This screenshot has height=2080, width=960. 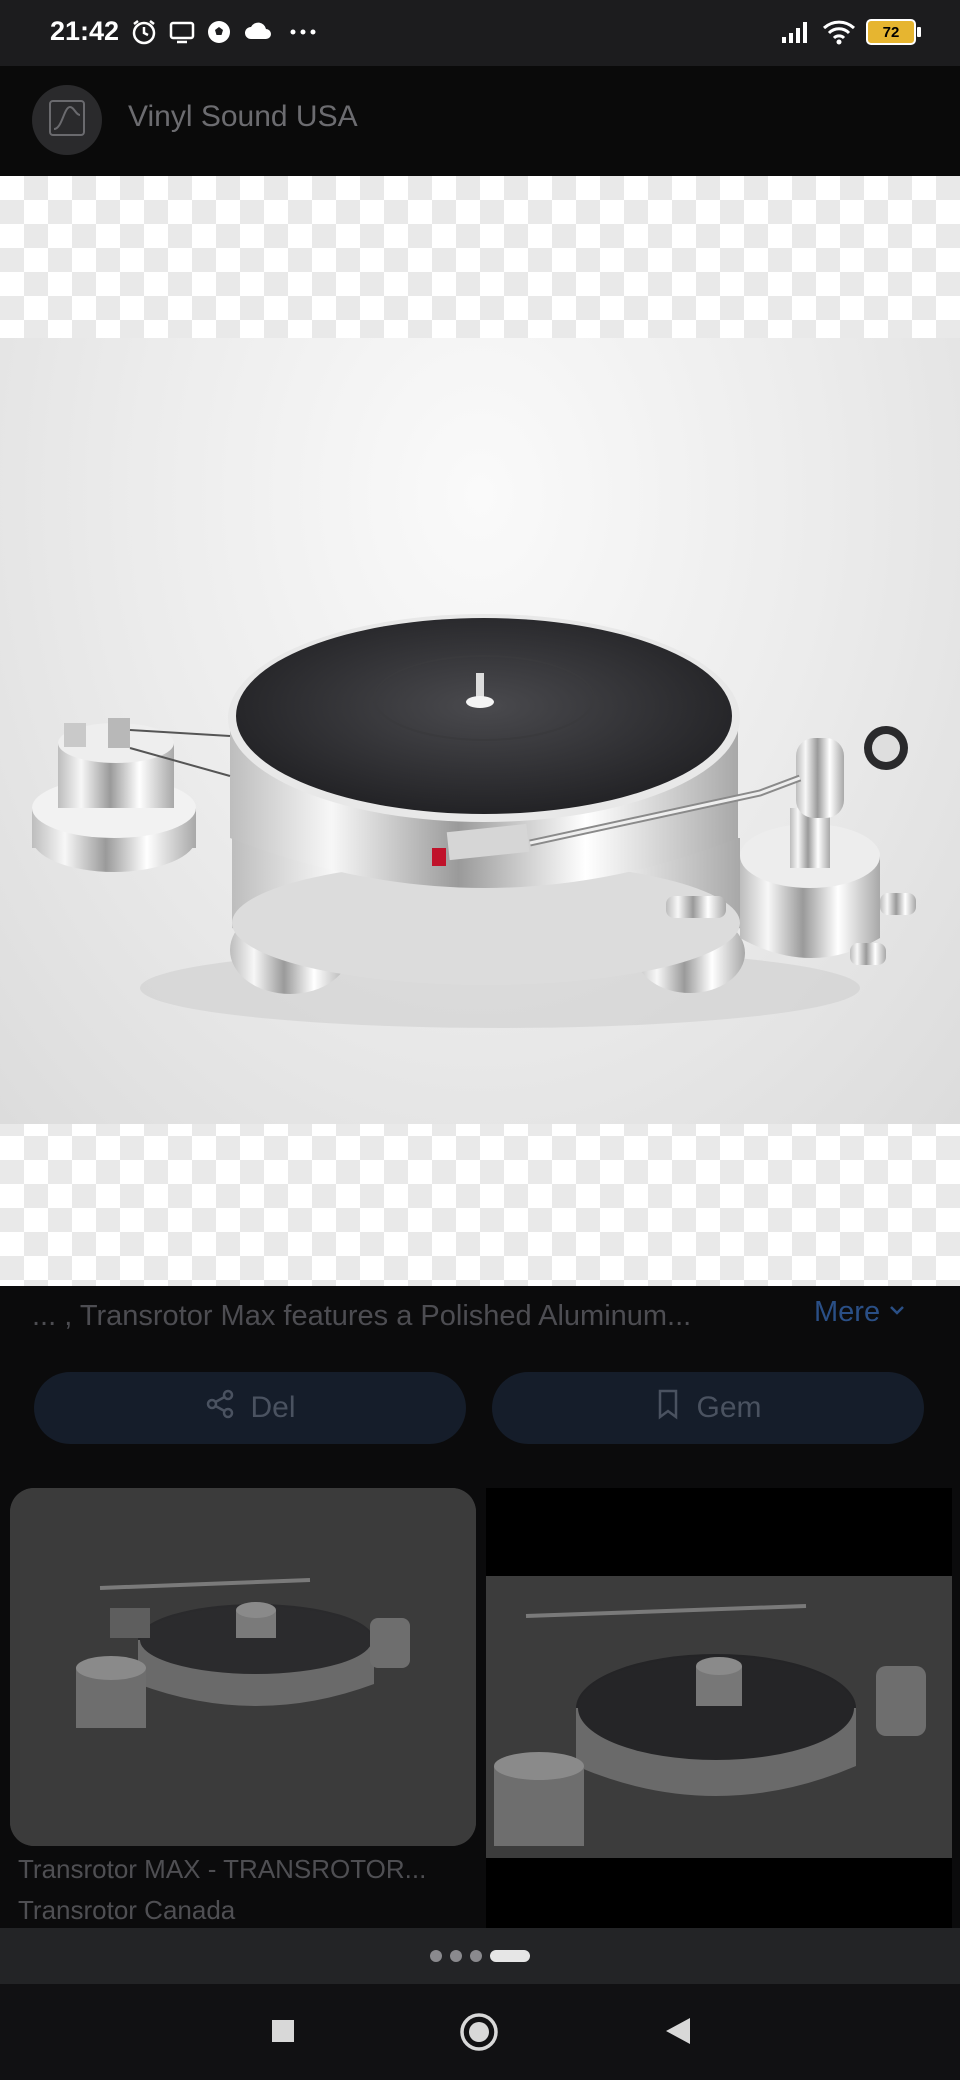 I want to click on share-icon, so click(x=220, y=1408).